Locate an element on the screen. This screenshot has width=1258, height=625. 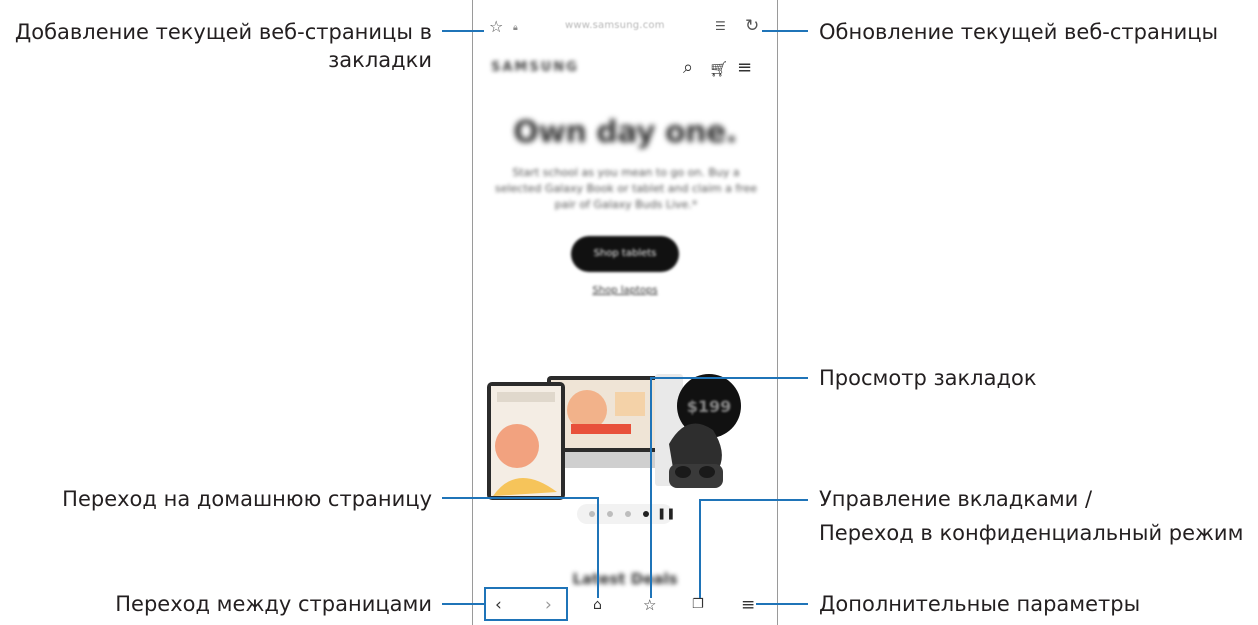
more-icon: ≡ is located at coordinates (748, 605).